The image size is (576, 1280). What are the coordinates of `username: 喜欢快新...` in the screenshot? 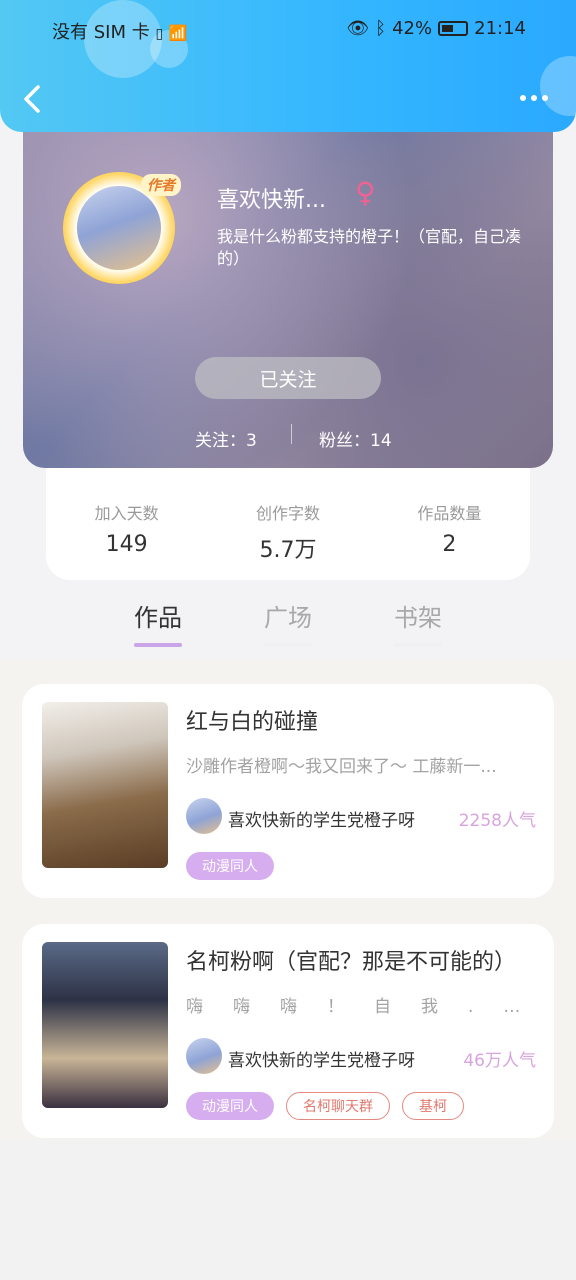 It's located at (271, 200).